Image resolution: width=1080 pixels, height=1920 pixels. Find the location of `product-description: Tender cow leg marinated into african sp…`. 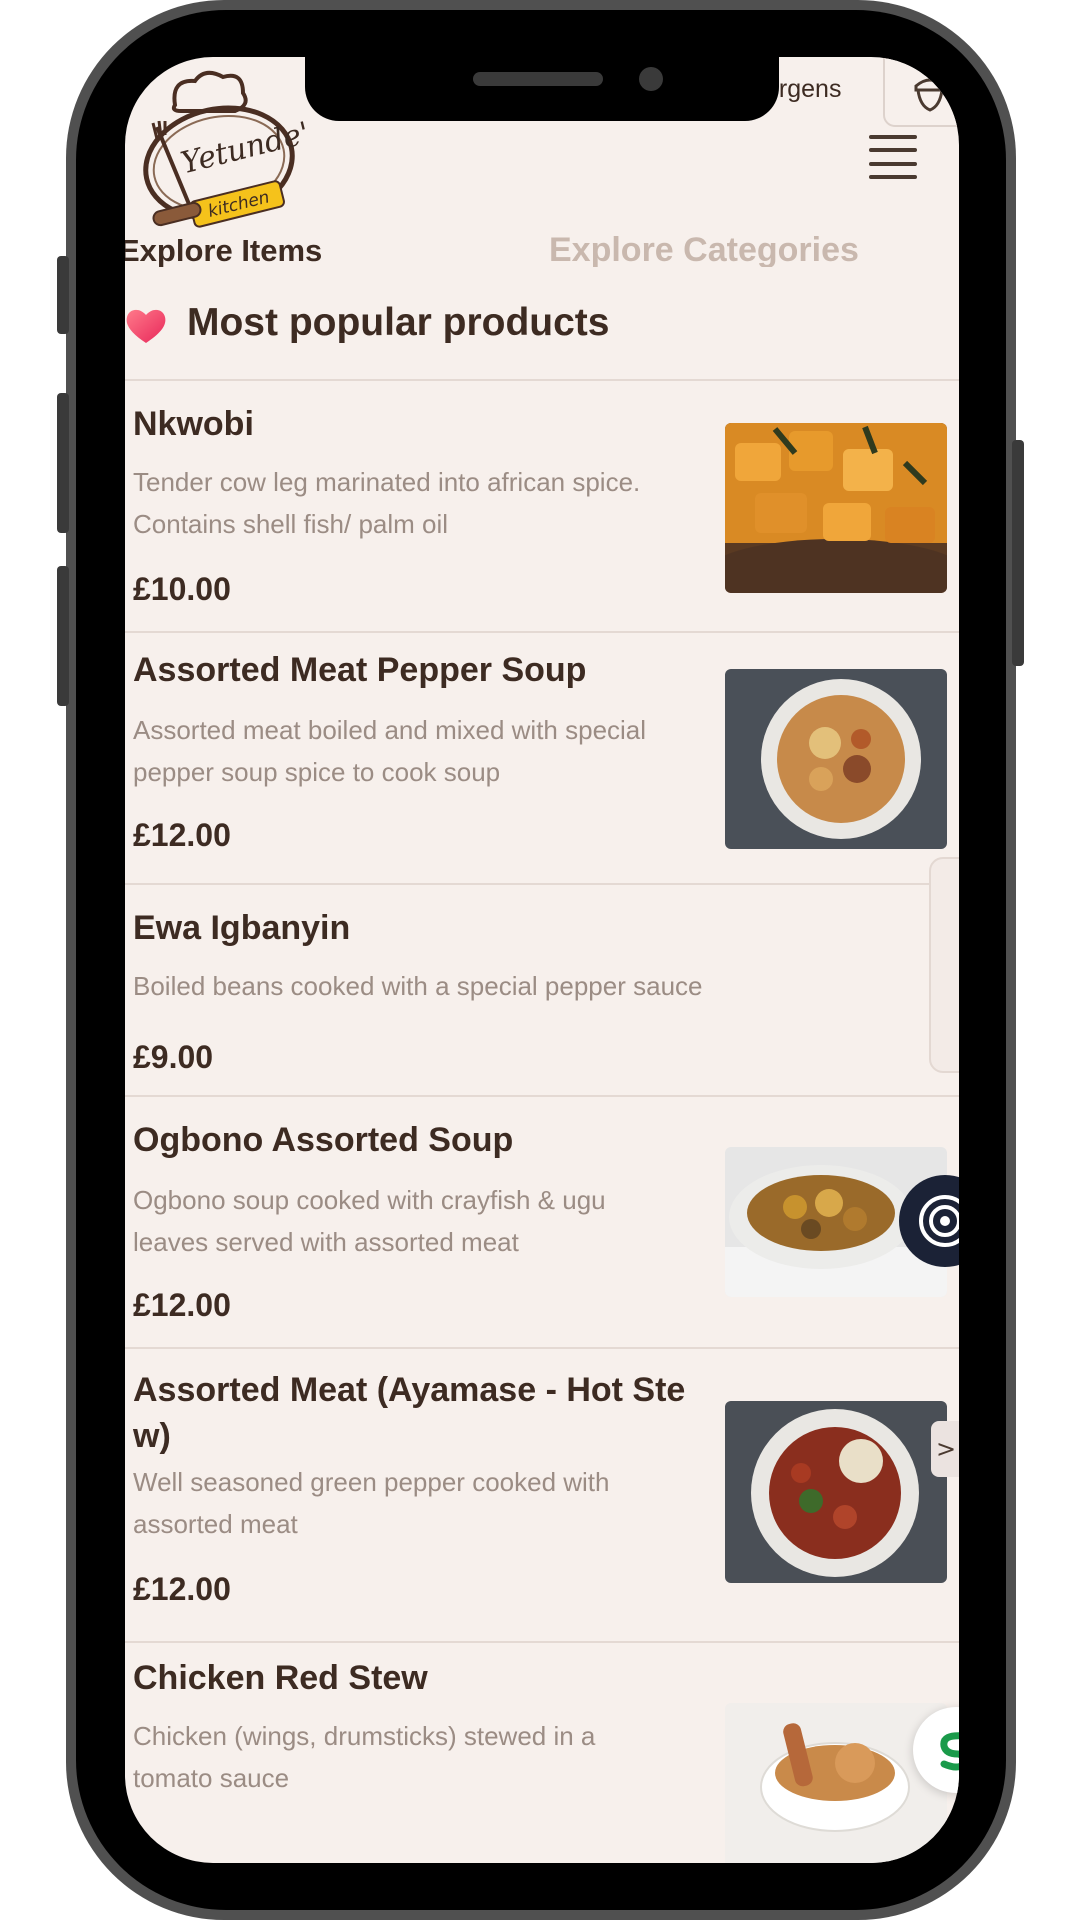

product-description: Tender cow leg marinated into african sp… is located at coordinates (387, 503).